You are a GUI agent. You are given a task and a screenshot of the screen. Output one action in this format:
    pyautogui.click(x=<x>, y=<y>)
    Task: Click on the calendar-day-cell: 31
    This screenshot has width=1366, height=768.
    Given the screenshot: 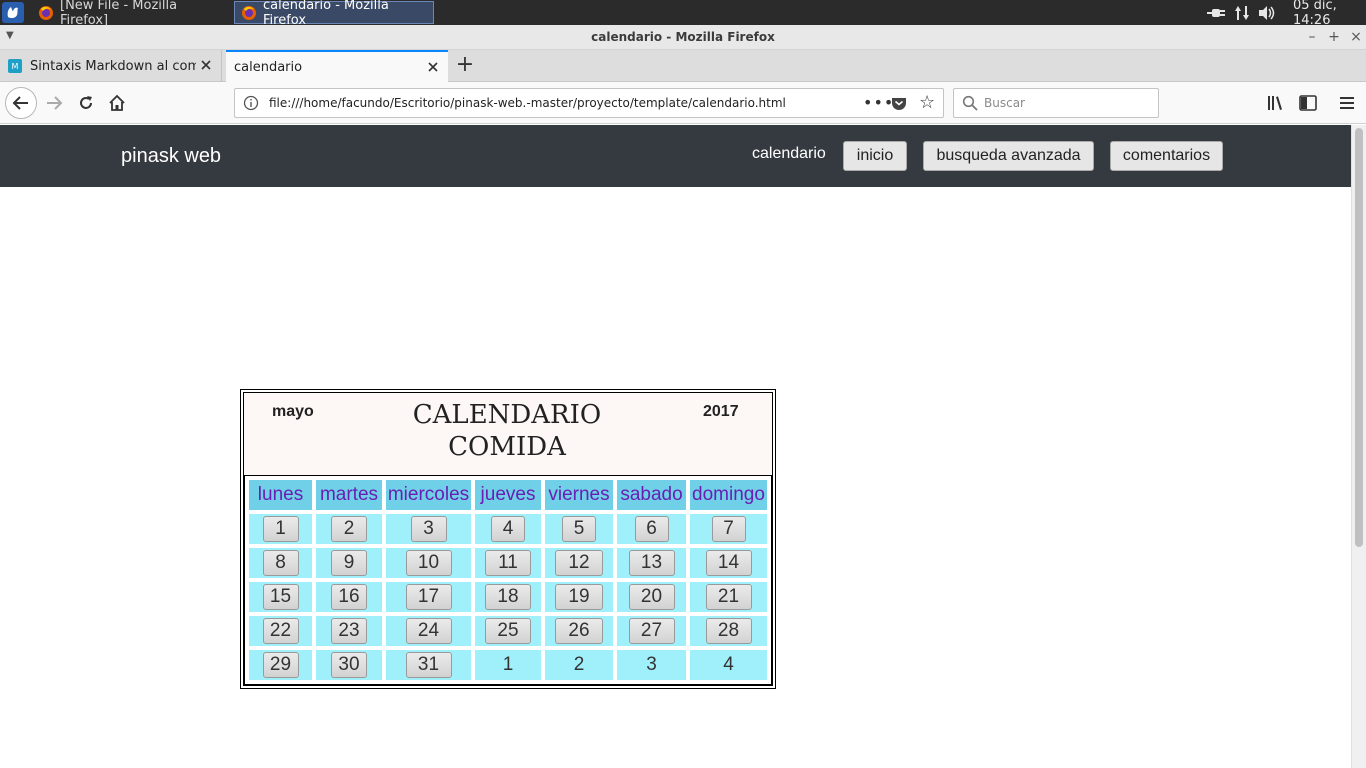 What is the action you would take?
    pyautogui.click(x=428, y=665)
    